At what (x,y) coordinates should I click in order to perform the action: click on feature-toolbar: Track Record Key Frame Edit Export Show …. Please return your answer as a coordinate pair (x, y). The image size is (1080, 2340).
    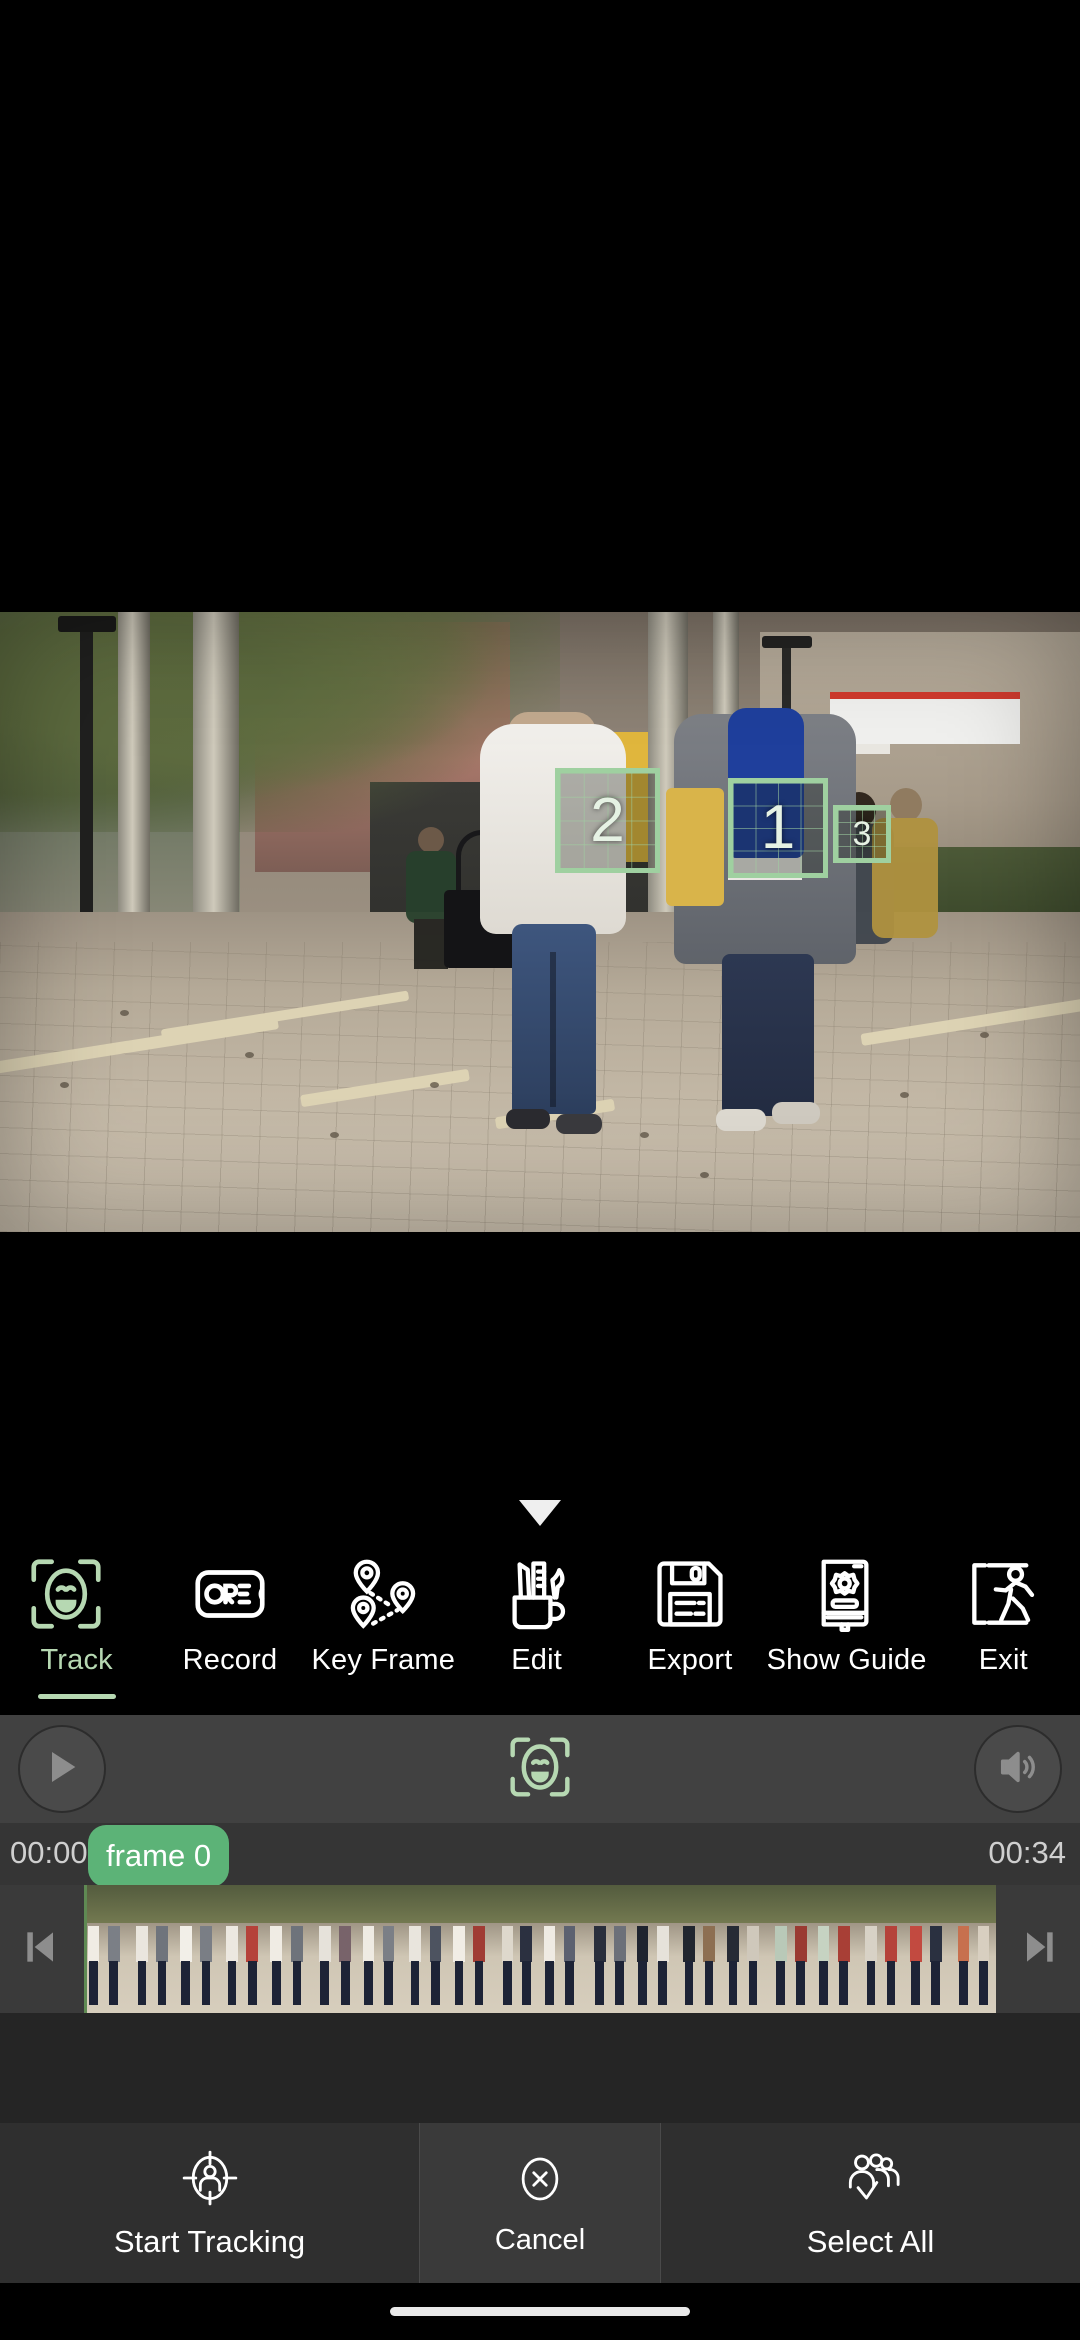
    Looking at the image, I should click on (540, 1627).